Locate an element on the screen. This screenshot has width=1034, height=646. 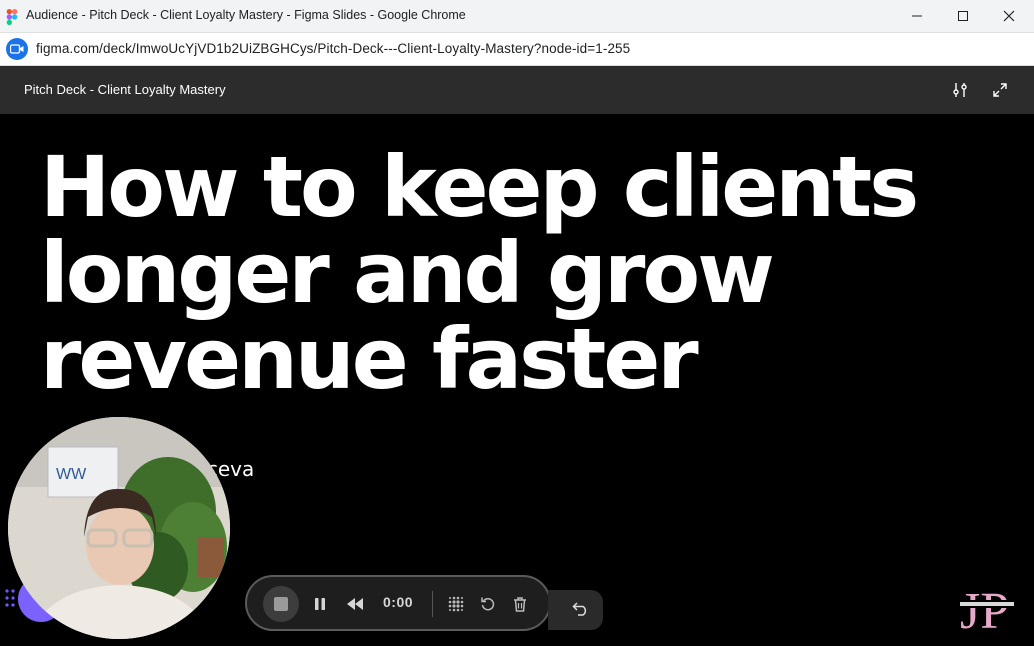
settings-button is located at coordinates (960, 90).